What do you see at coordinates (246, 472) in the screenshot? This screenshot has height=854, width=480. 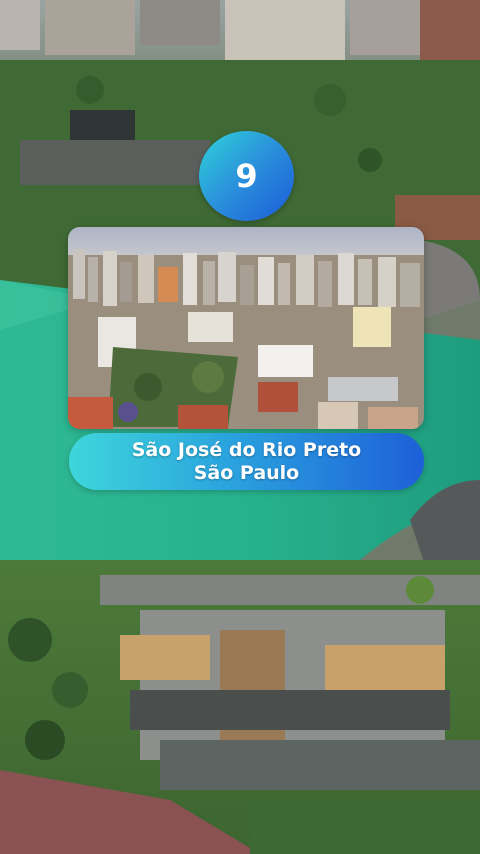 I see `state-name: São Paulo` at bounding box center [246, 472].